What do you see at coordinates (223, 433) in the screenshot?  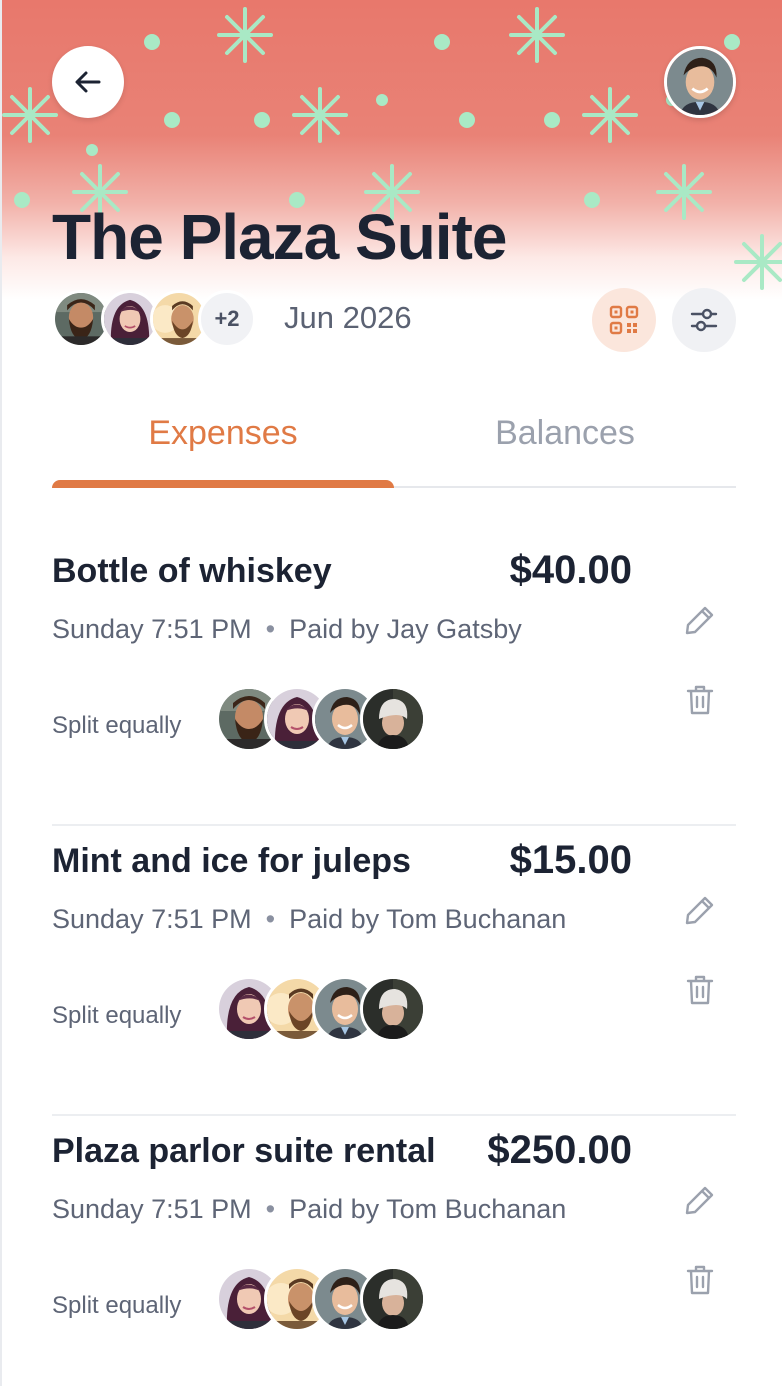 I see `tab-expenses: Expenses` at bounding box center [223, 433].